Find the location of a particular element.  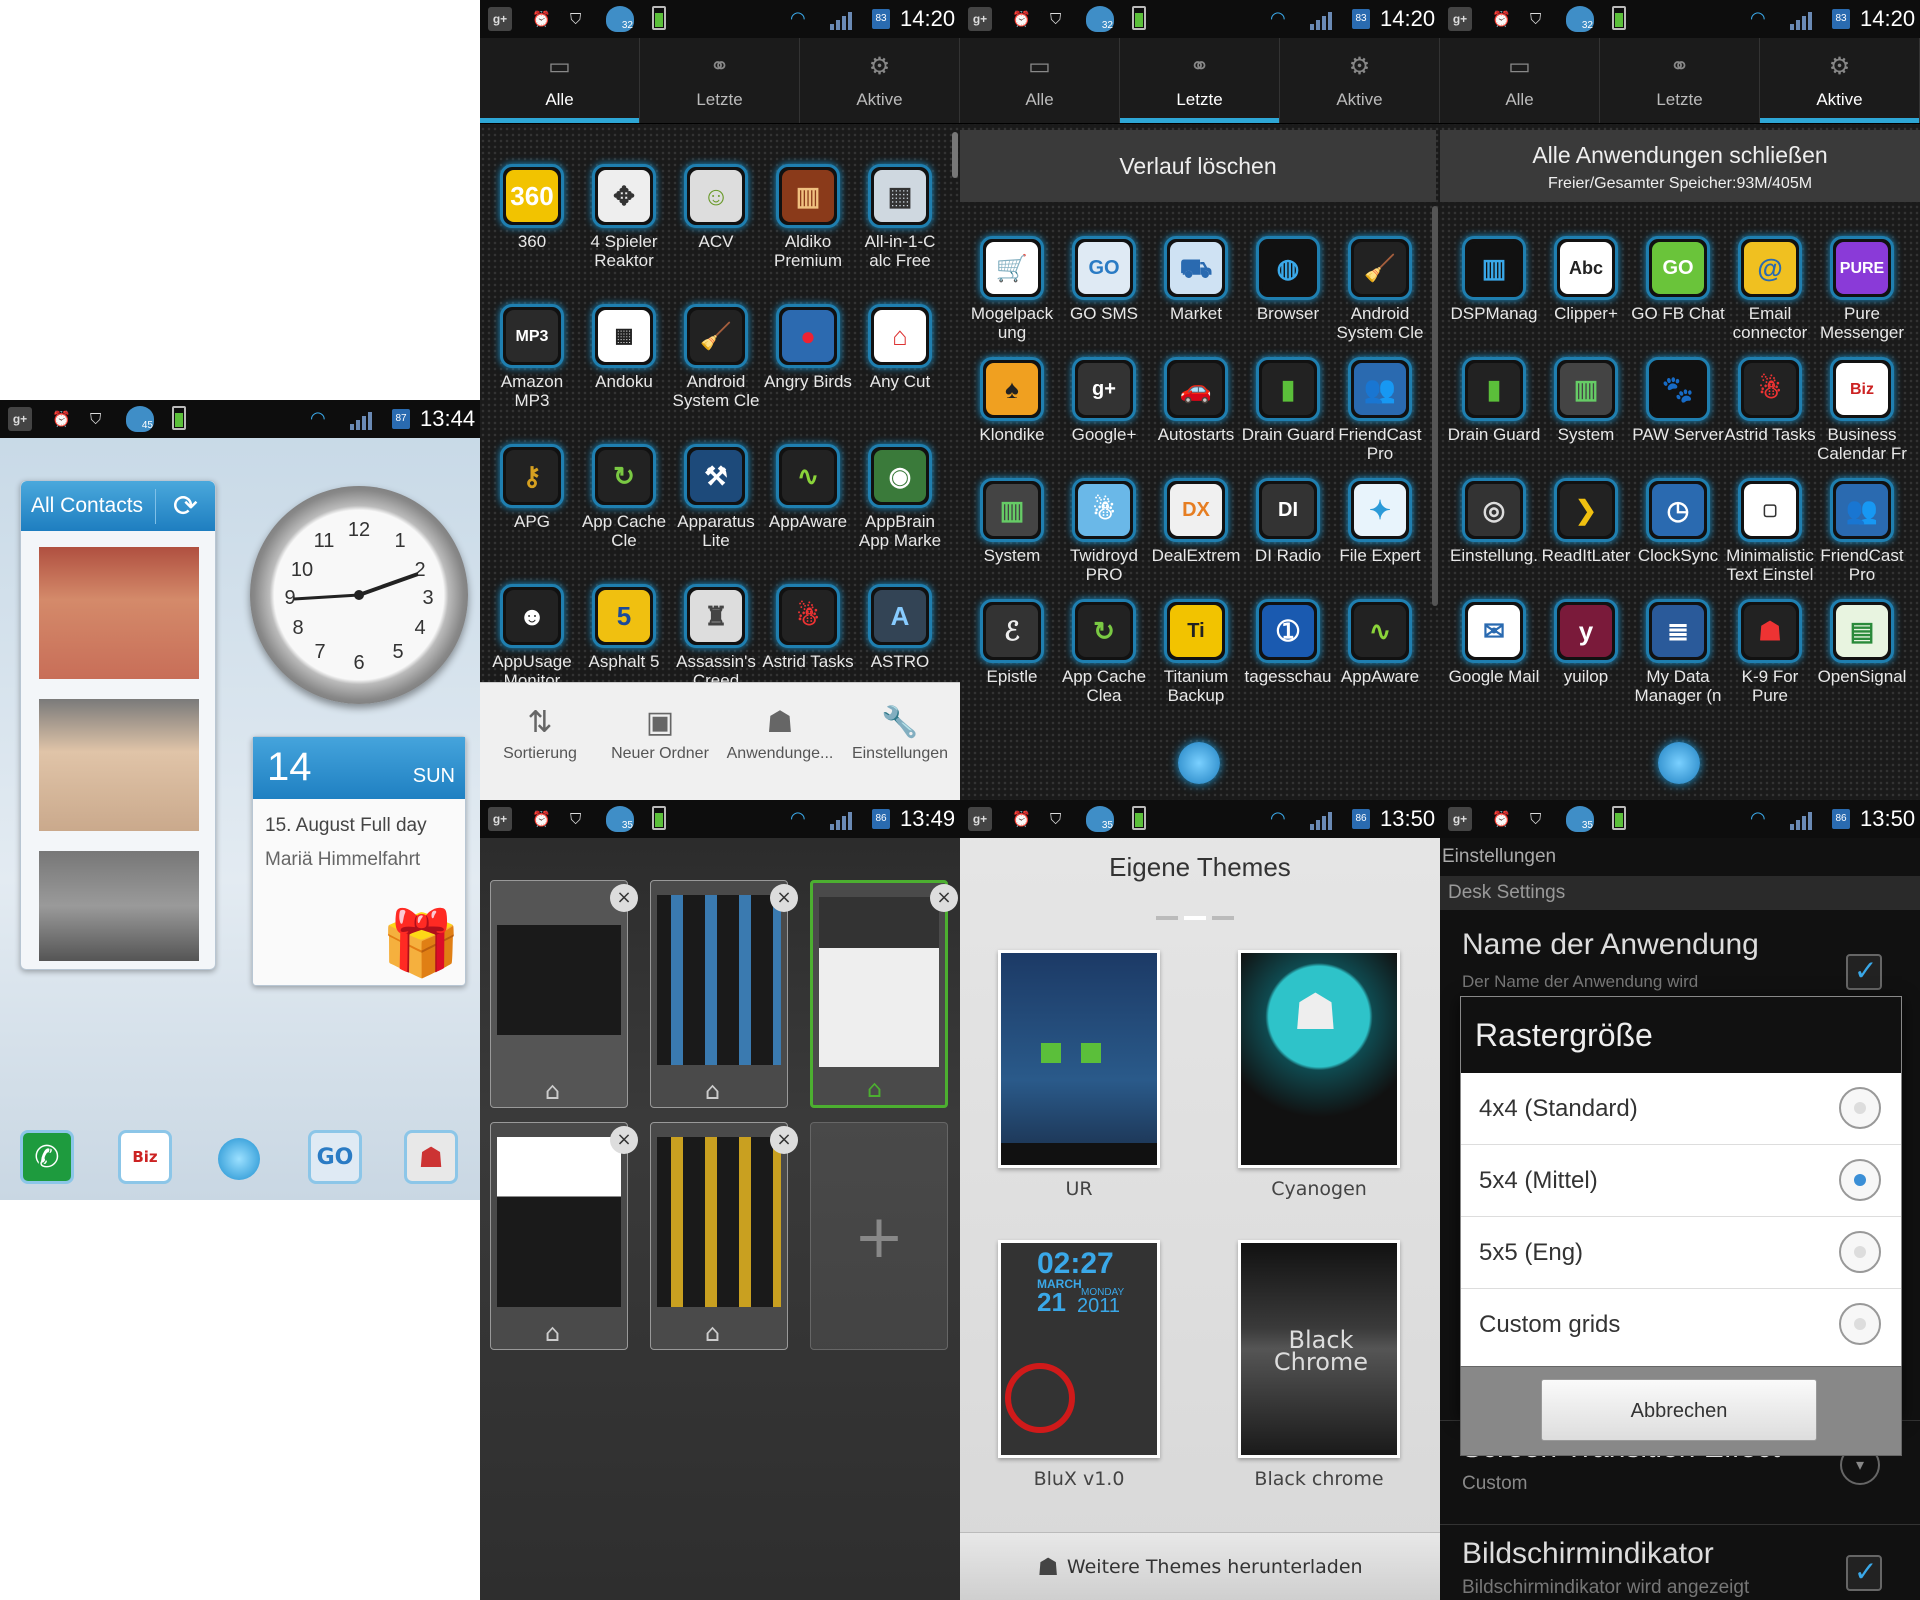

add-screen-button: + is located at coordinates (879, 1236).